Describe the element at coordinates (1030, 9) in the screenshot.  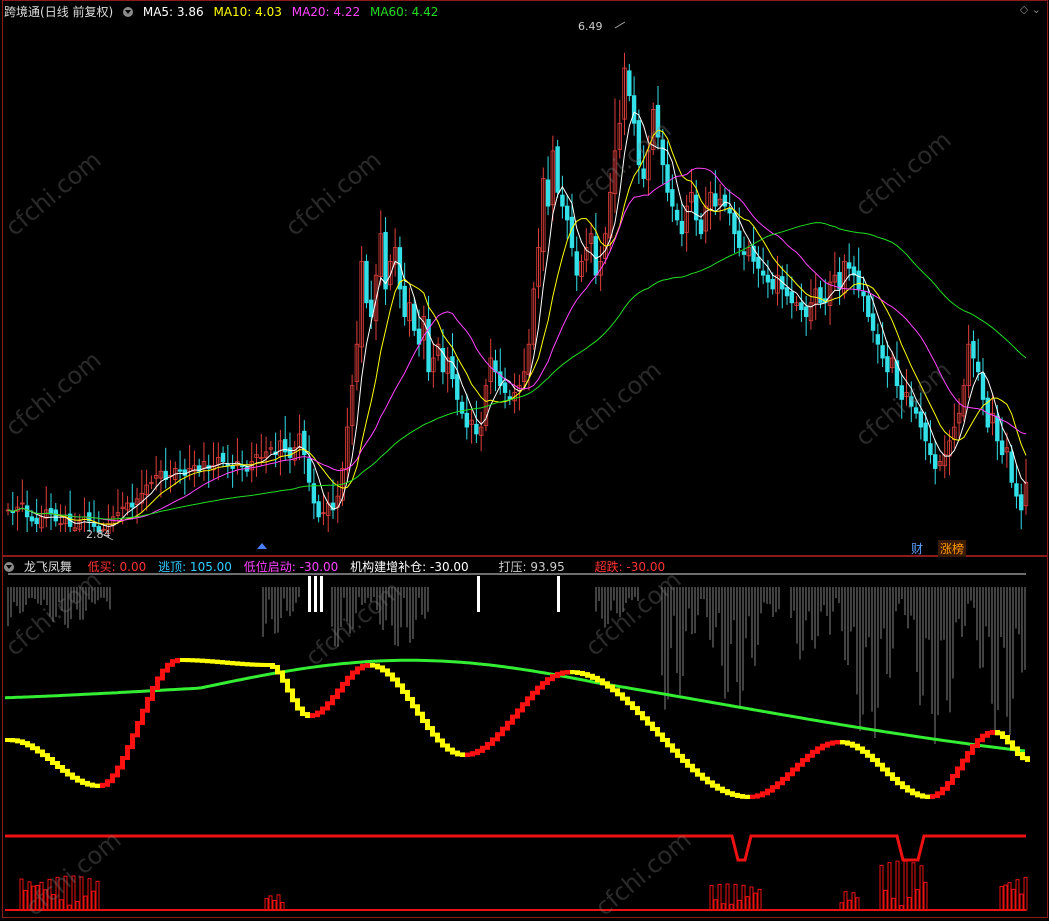
I see `window-controls: ◇ ⌄` at that location.